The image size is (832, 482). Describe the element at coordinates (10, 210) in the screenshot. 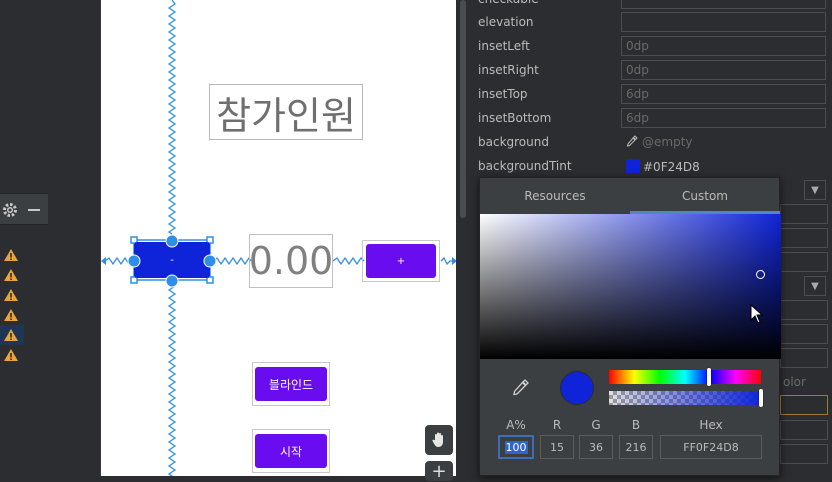

I see `gear-icon` at that location.